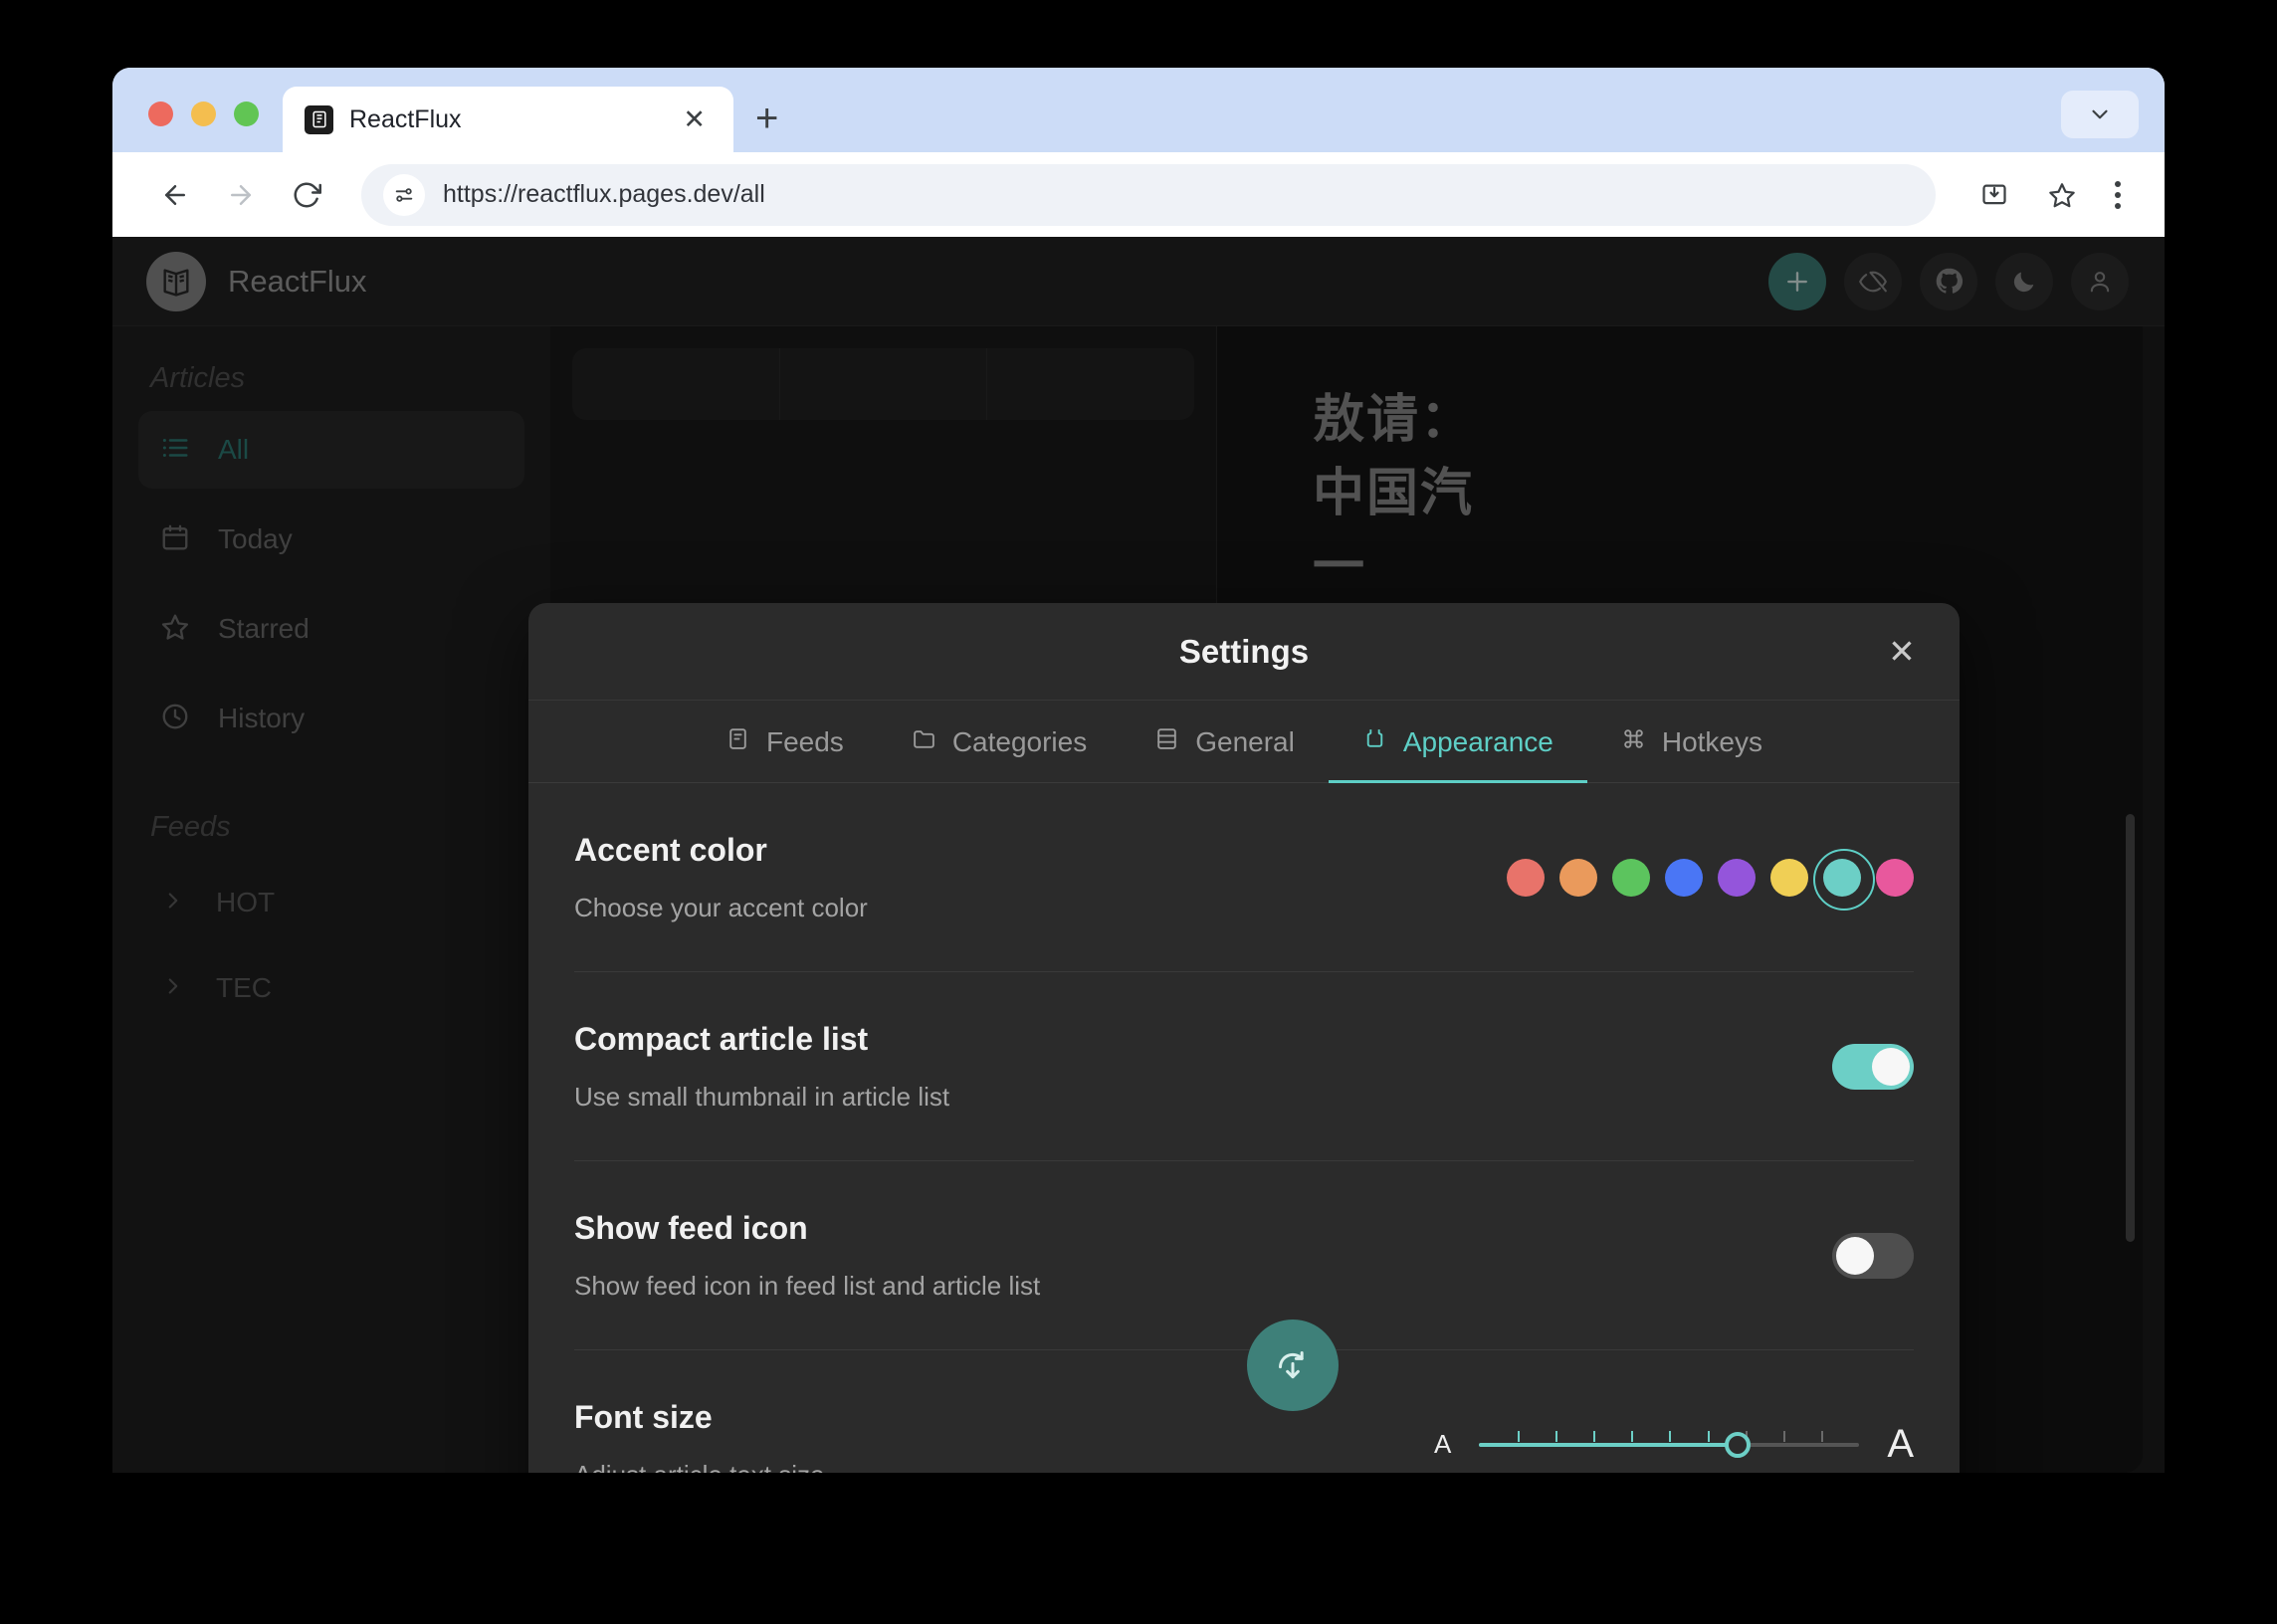 The image size is (2277, 1624). Describe the element at coordinates (508, 120) in the screenshot. I see `browser-tab: ReactFlux ✕` at that location.